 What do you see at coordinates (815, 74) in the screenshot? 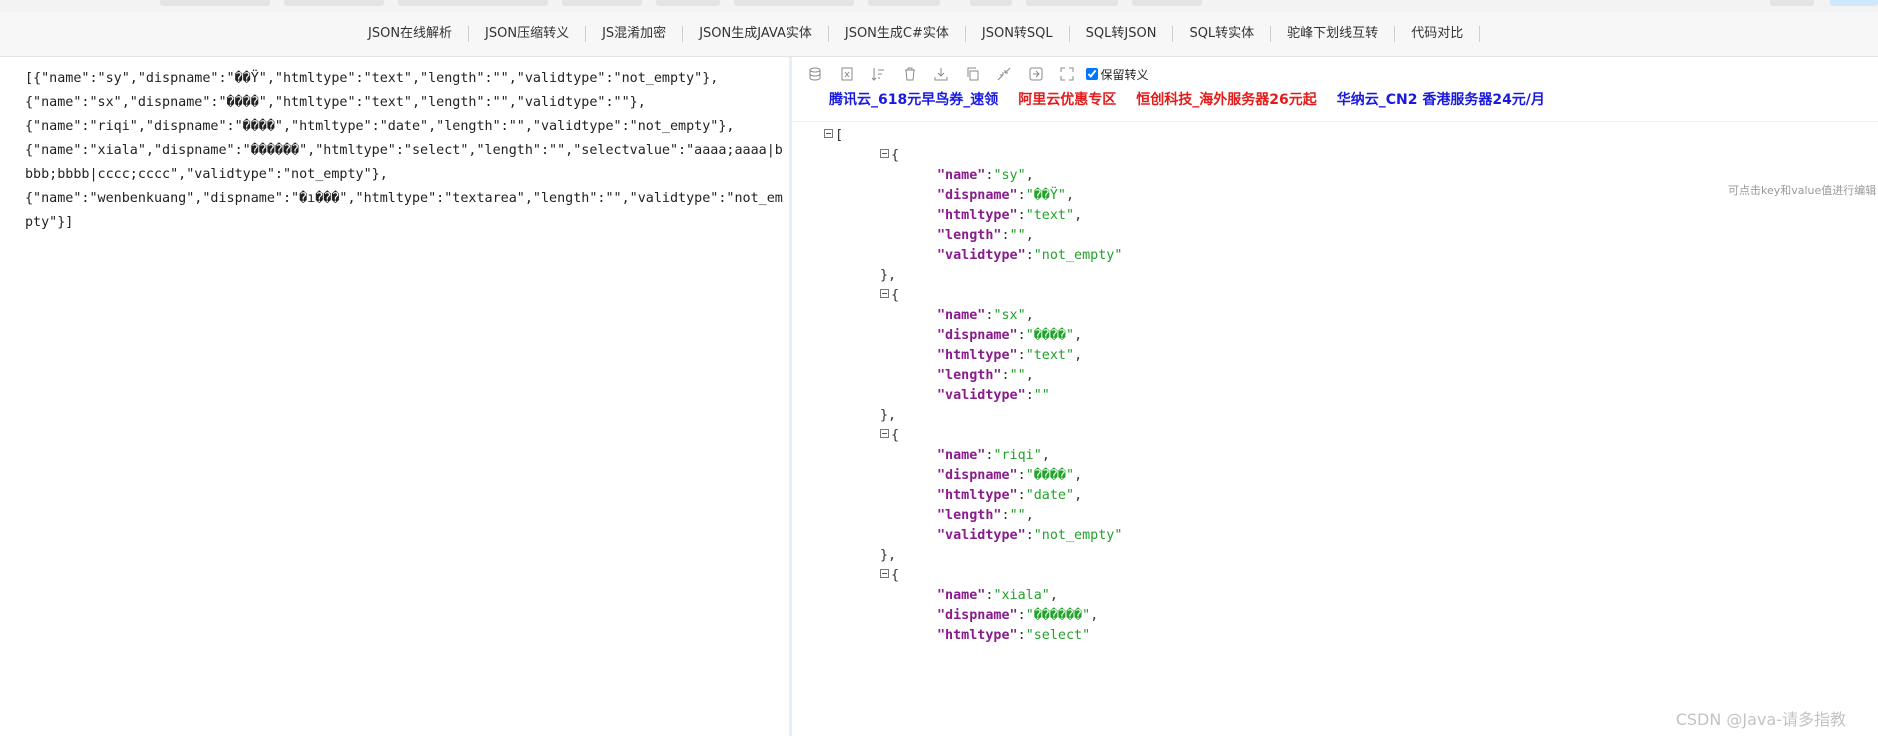
I see `database-icon` at bounding box center [815, 74].